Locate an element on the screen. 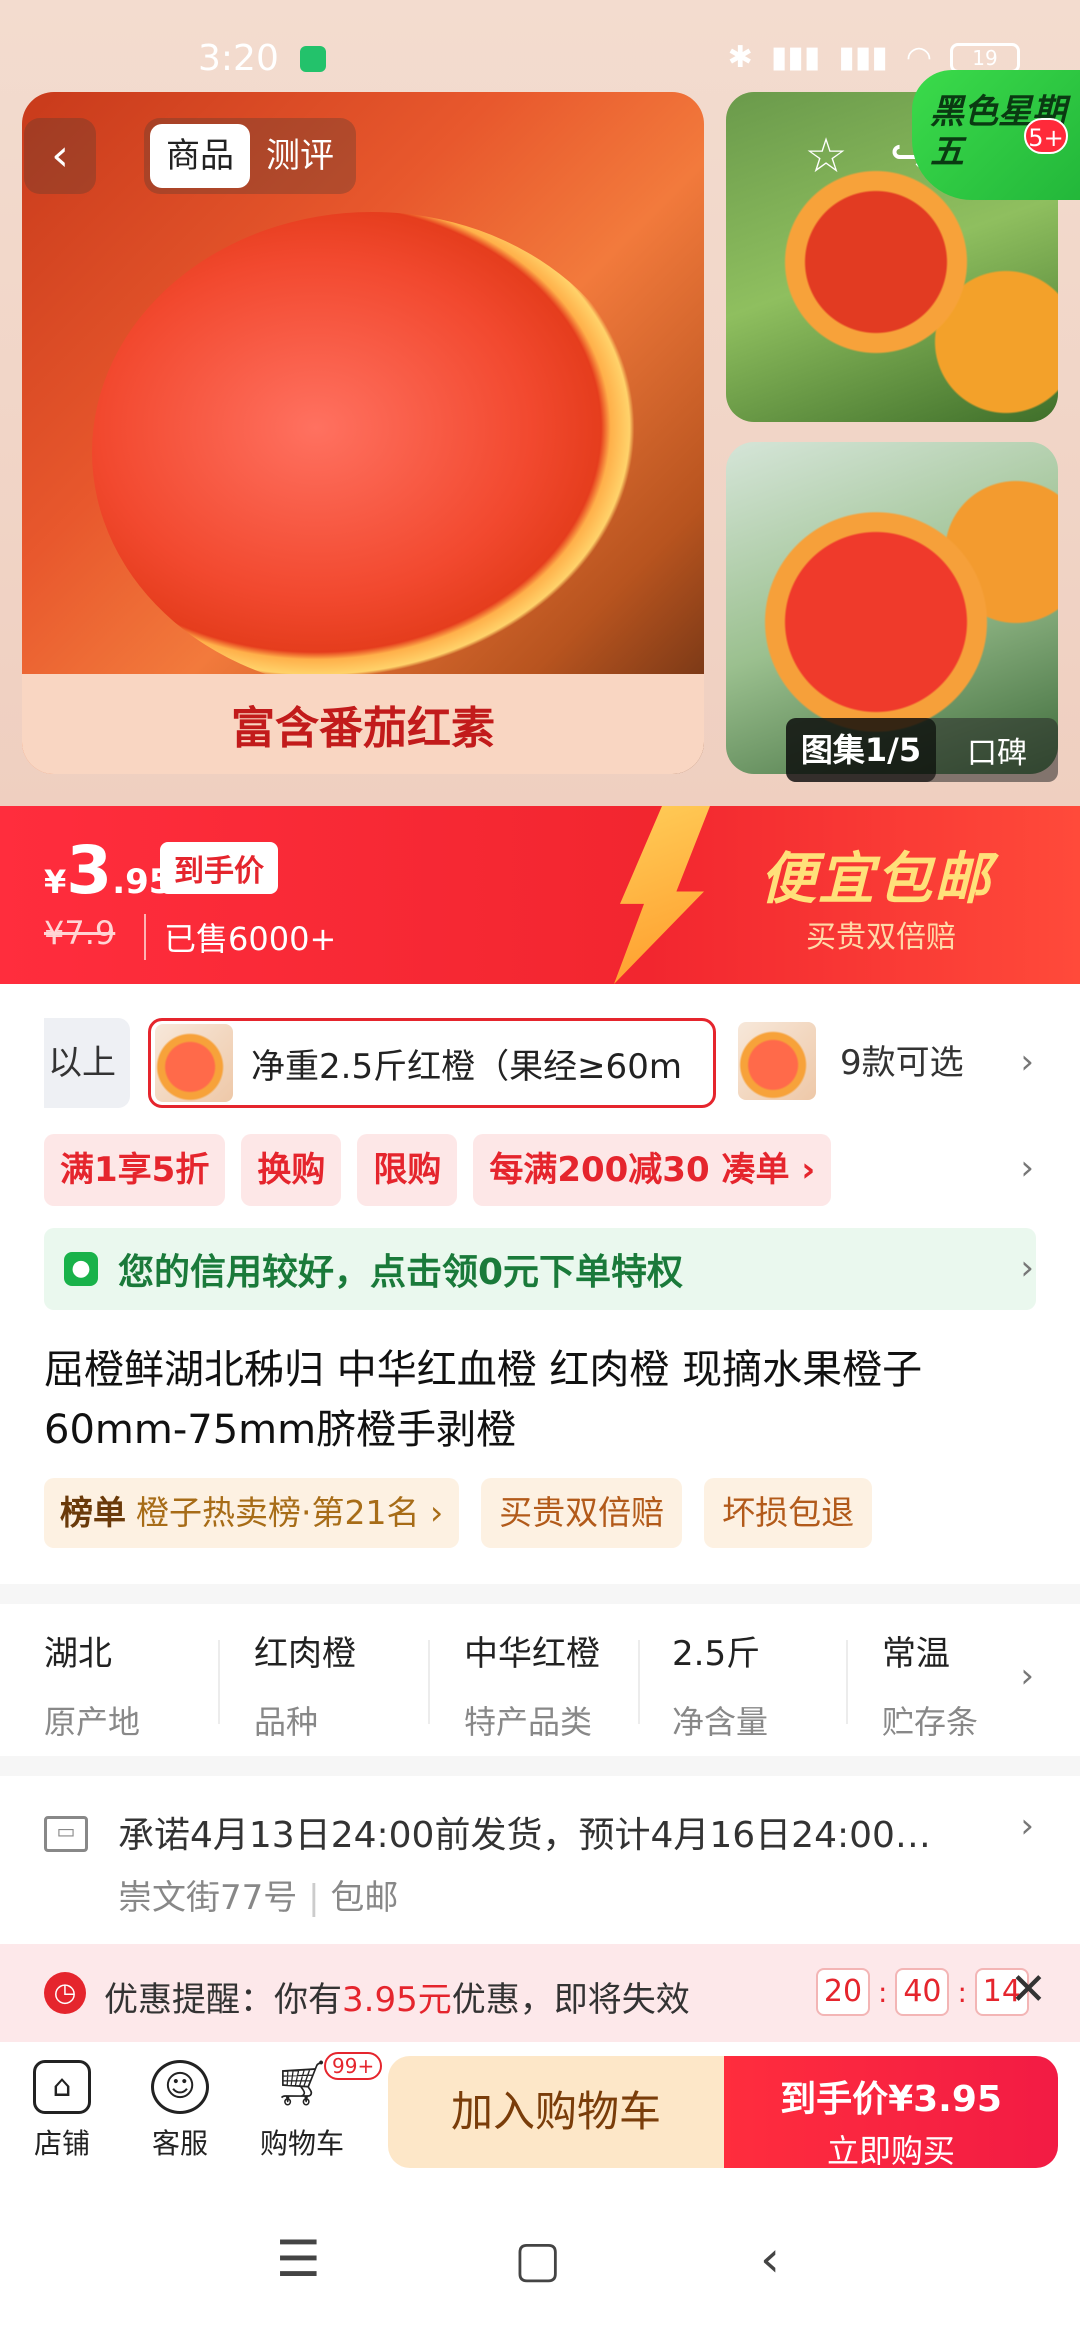 The width and height of the screenshot is (1080, 2340). attr-storage: 常温 贮存条 is located at coordinates (937, 1684).